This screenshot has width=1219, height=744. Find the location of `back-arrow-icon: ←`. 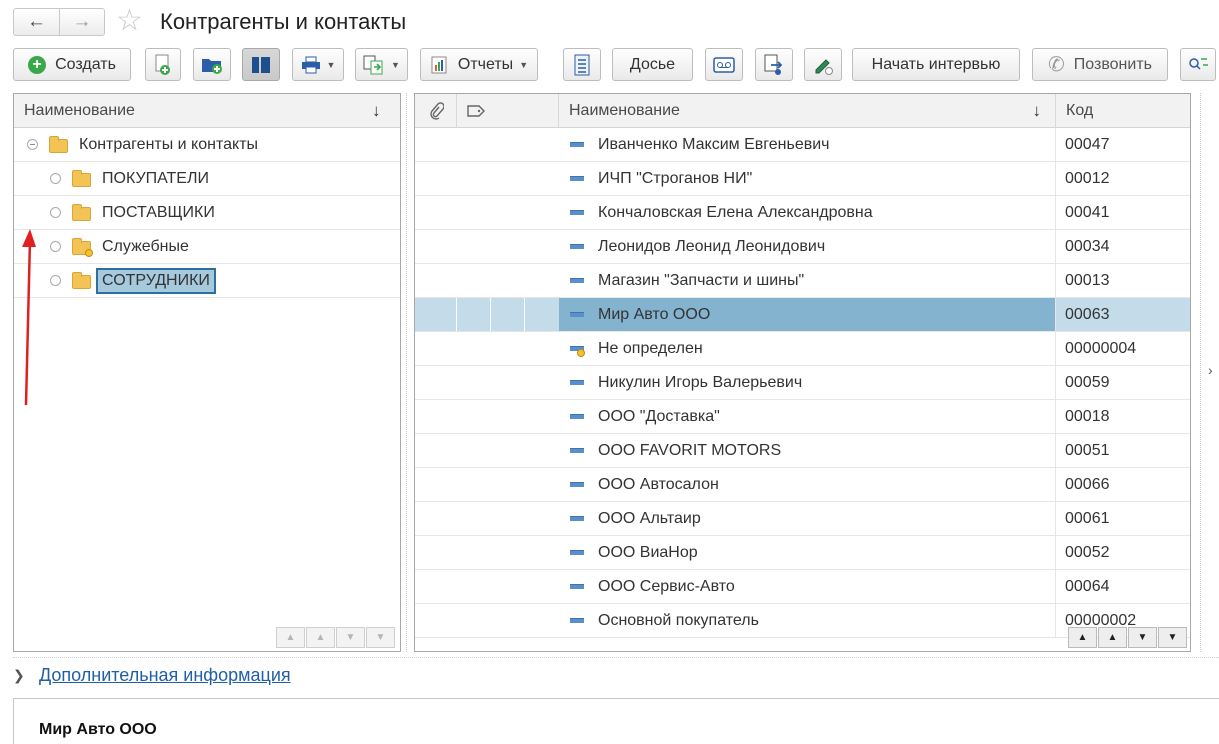

back-arrow-icon: ← is located at coordinates (36, 22).